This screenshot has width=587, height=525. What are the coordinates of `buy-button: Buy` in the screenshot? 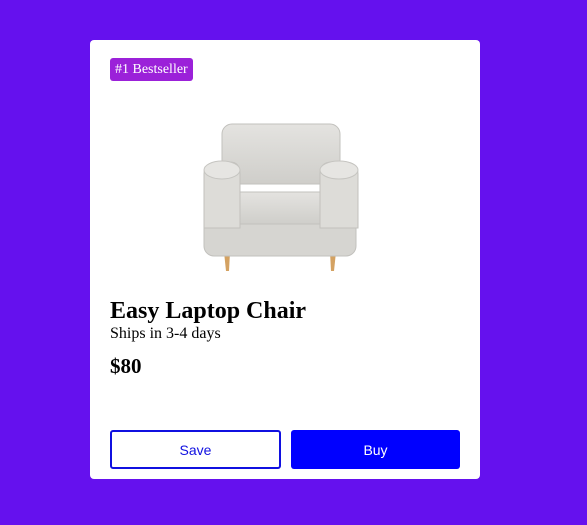 It's located at (375, 449).